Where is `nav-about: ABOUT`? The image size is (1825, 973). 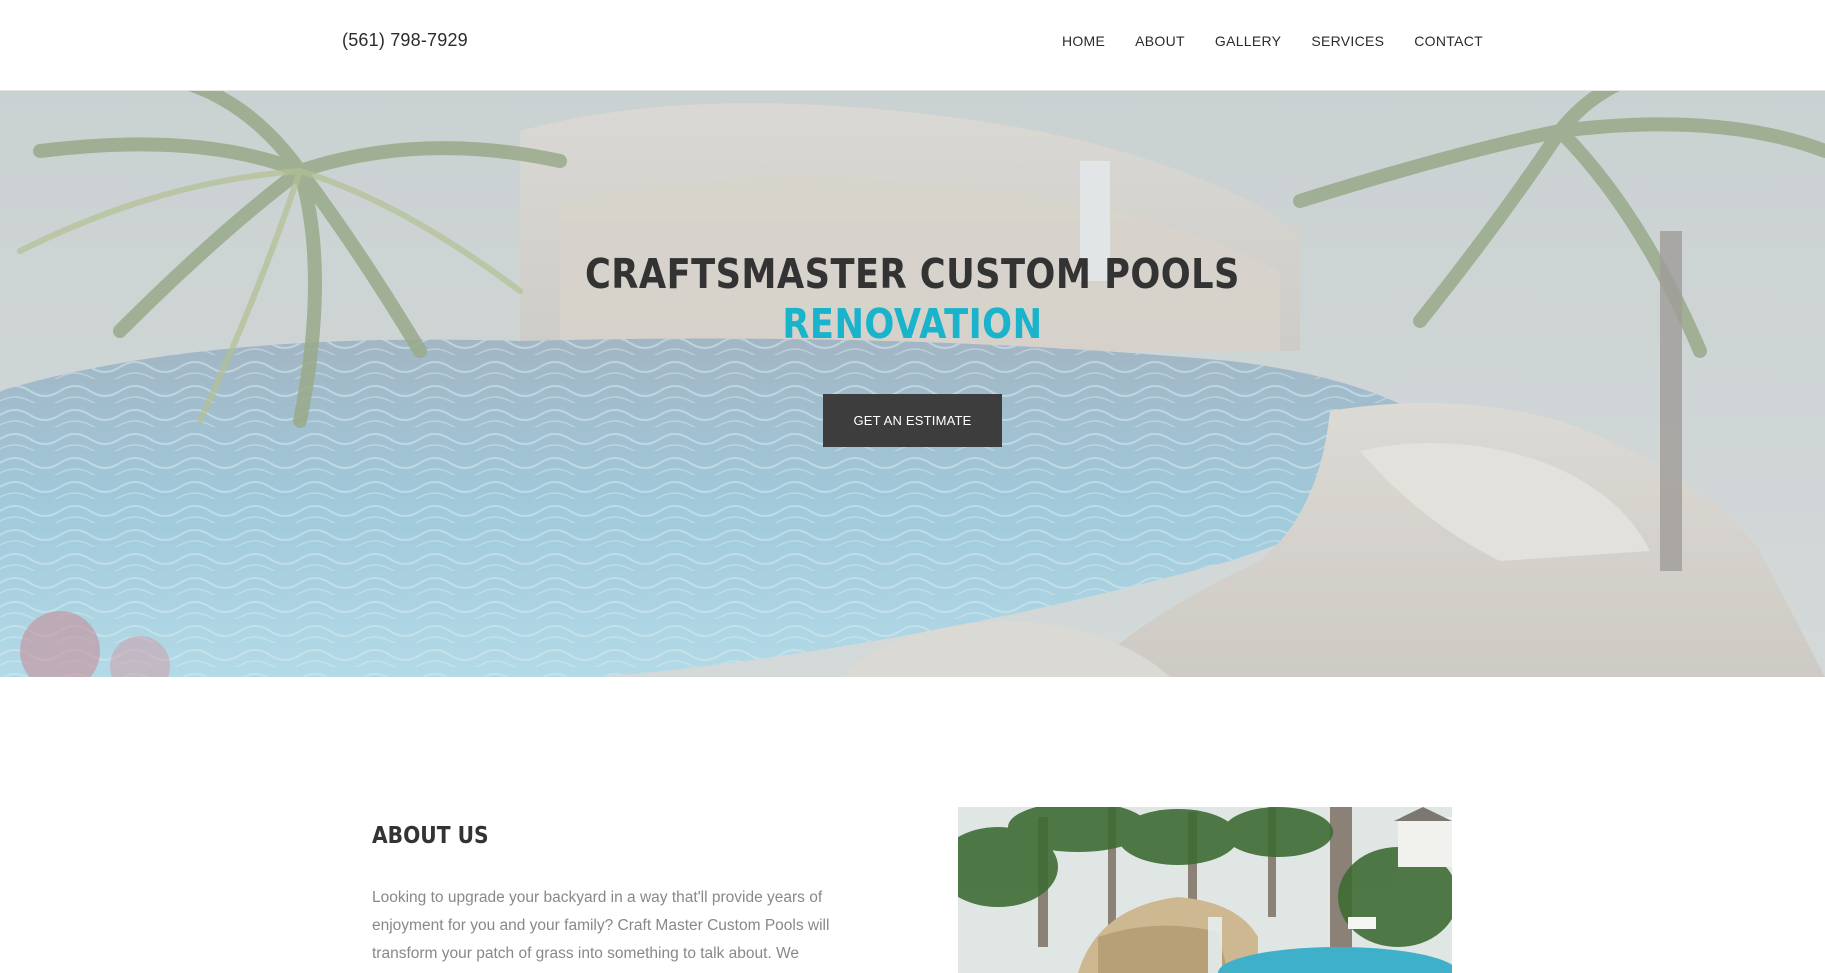
nav-about: ABOUT is located at coordinates (1160, 41).